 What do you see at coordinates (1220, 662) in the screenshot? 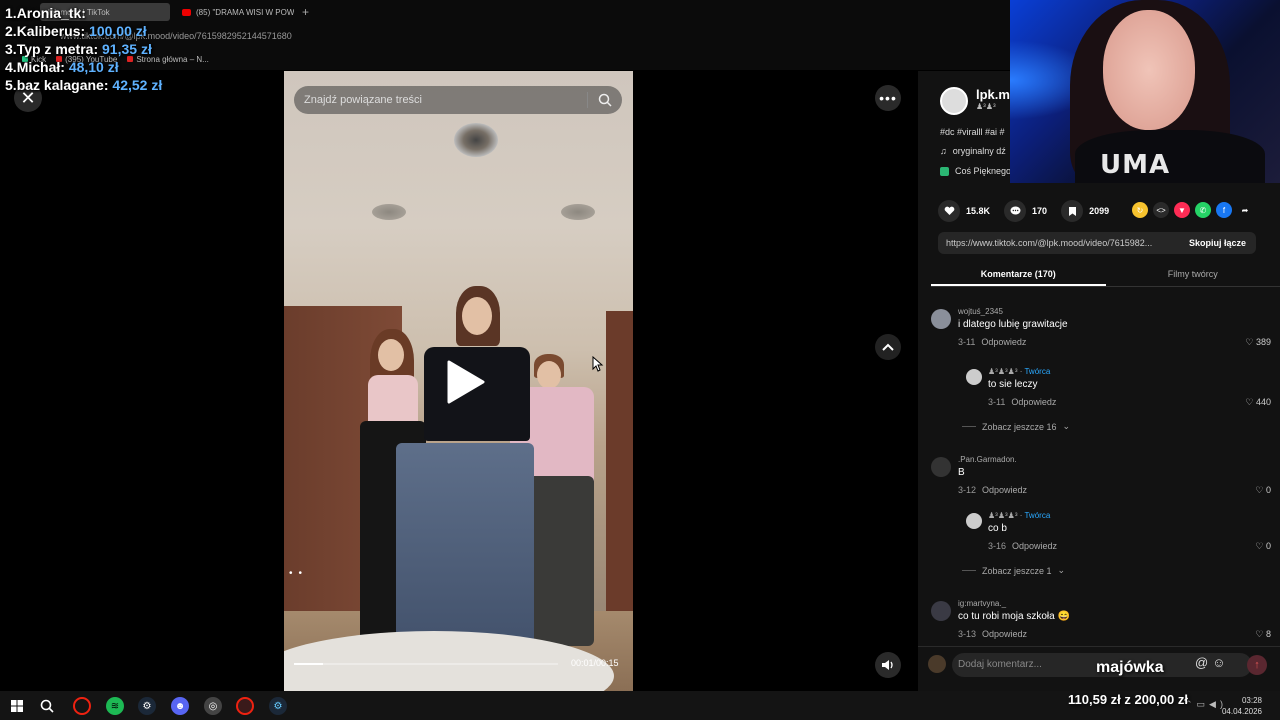
I see `emoji-icon: ☺` at bounding box center [1220, 662].